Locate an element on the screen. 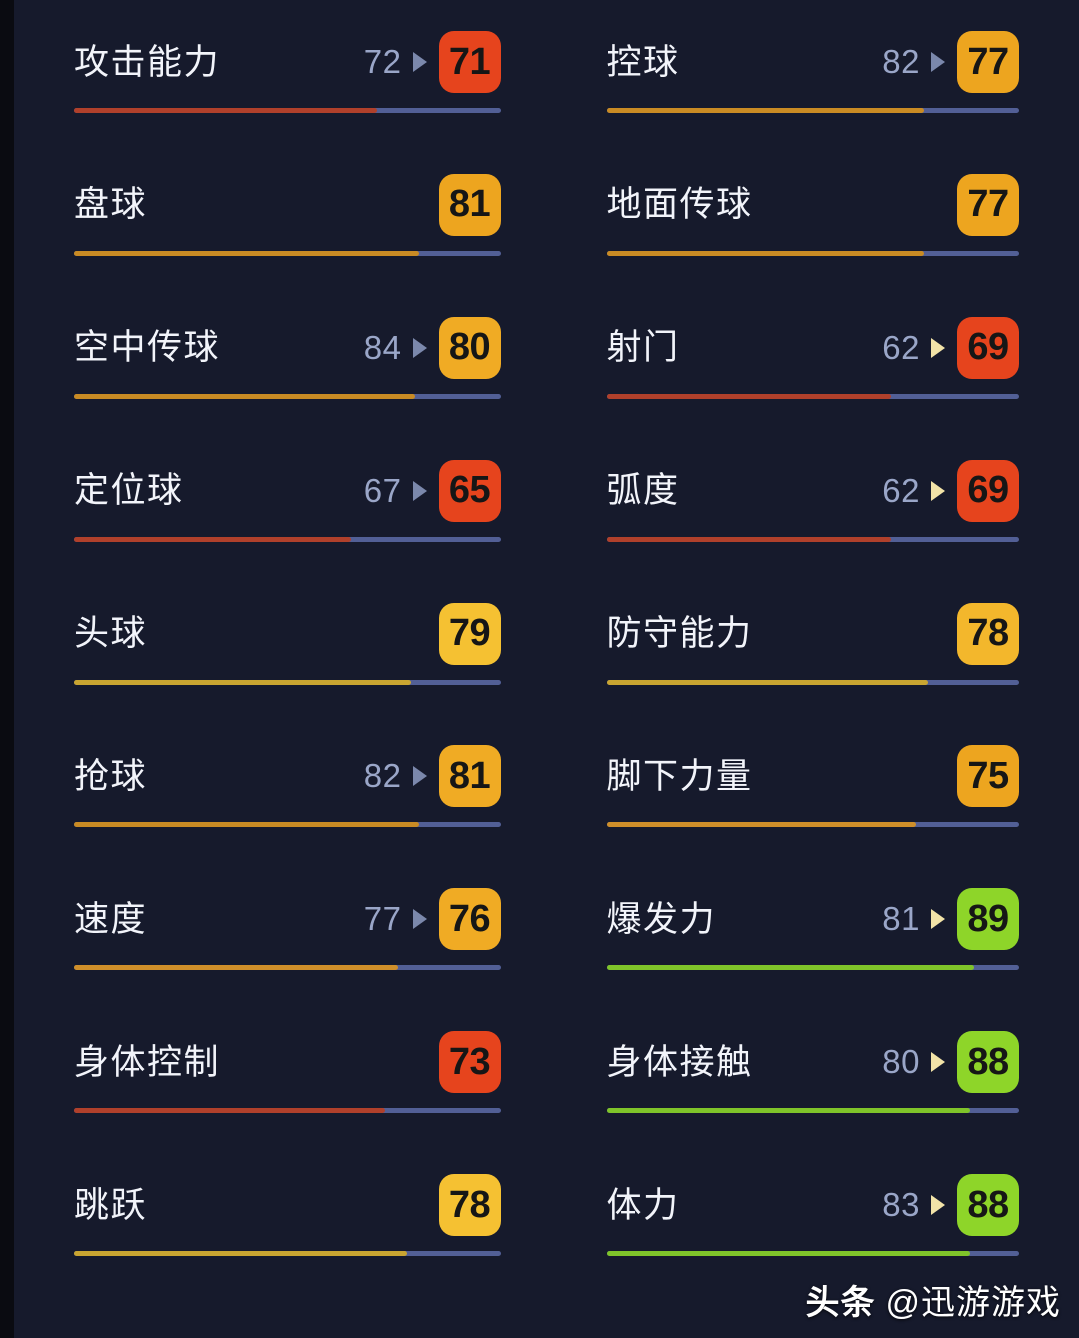 The height and width of the screenshot is (1338, 1079). stat-value-group: 77 is located at coordinates (988, 204).